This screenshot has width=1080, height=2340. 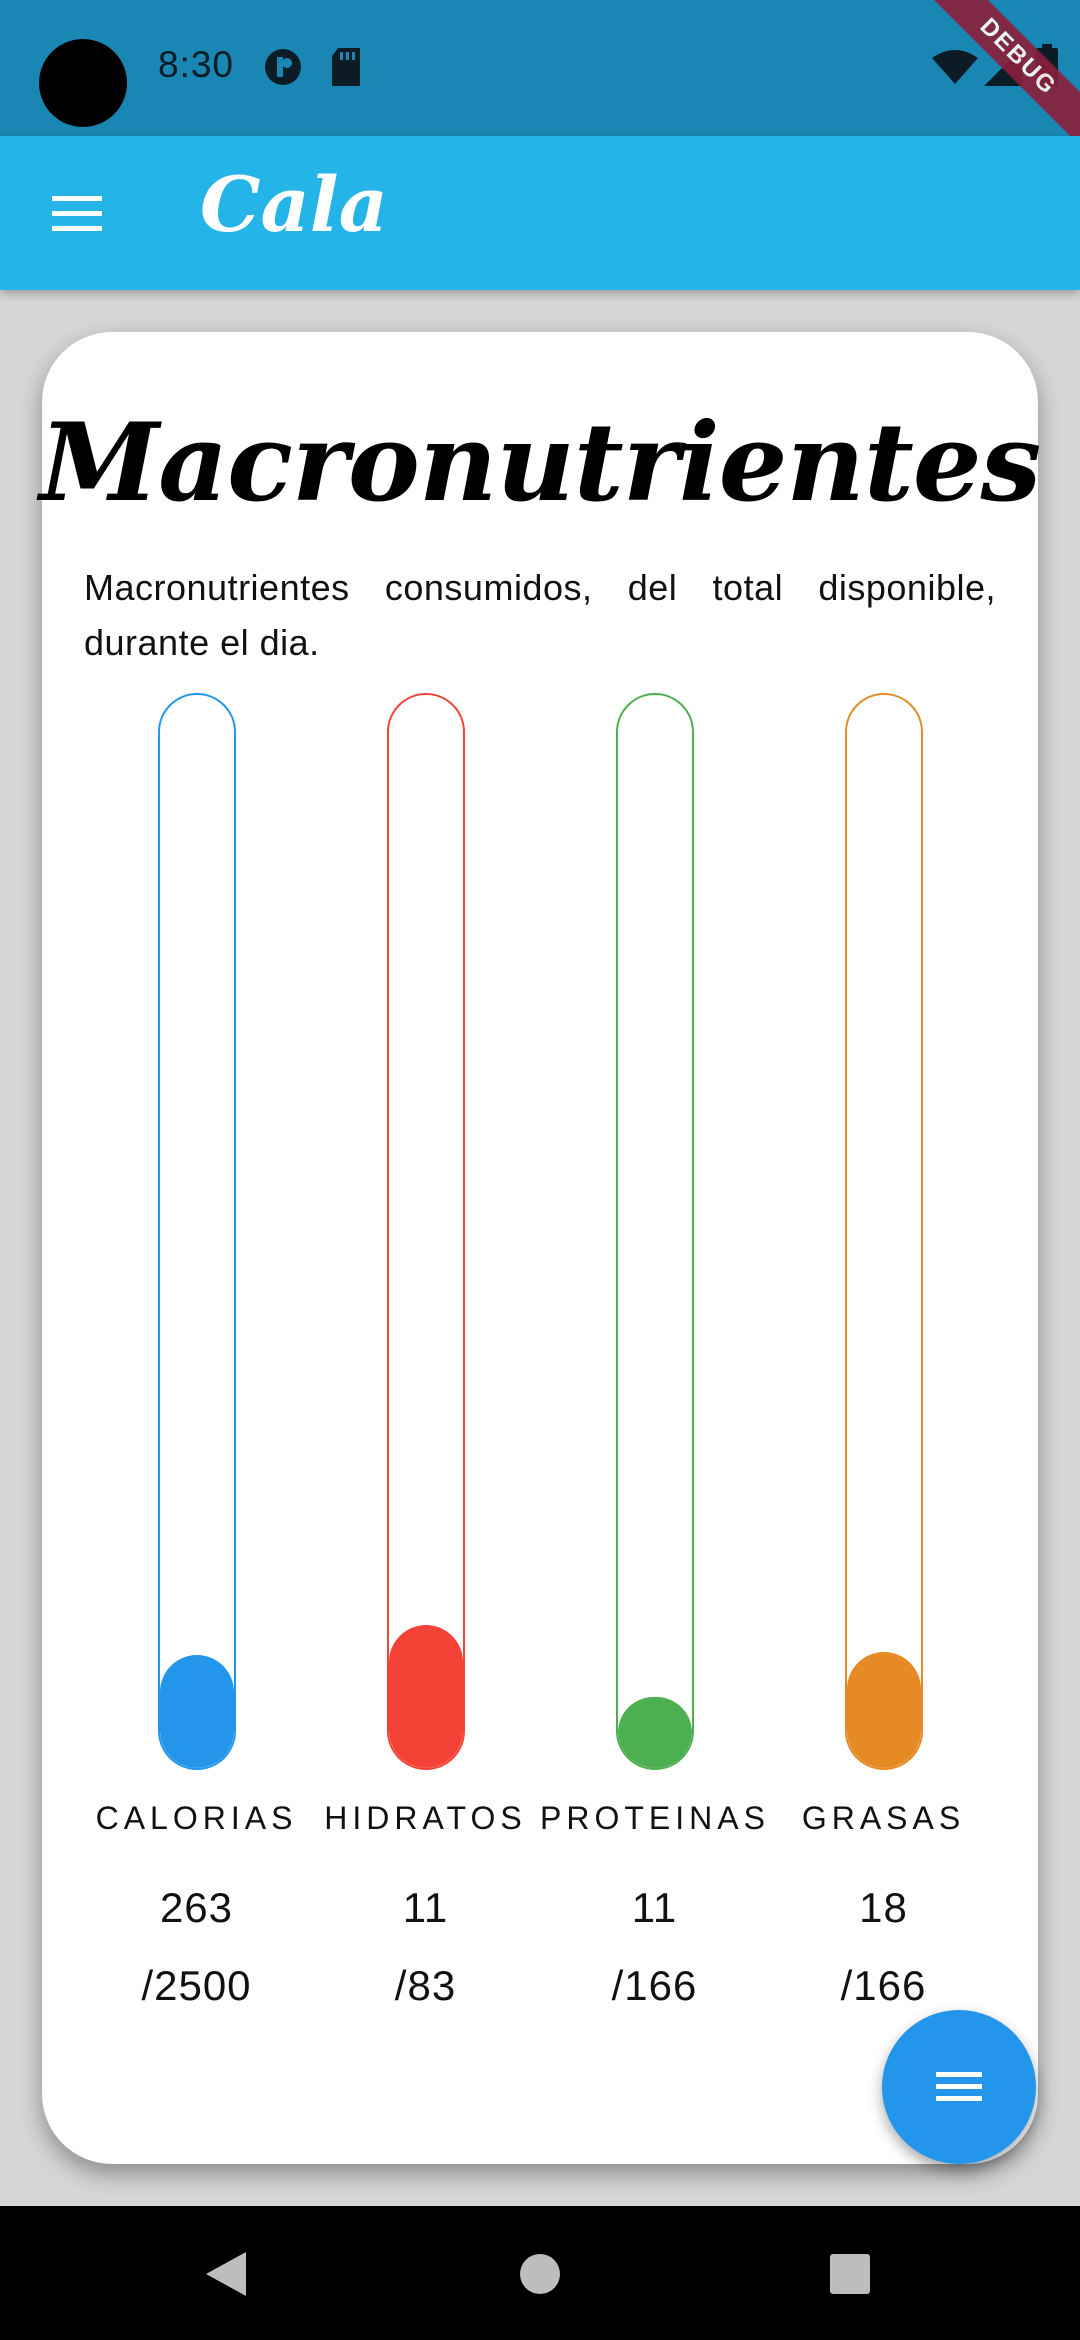 I want to click on app-title: Cala, so click(x=294, y=204).